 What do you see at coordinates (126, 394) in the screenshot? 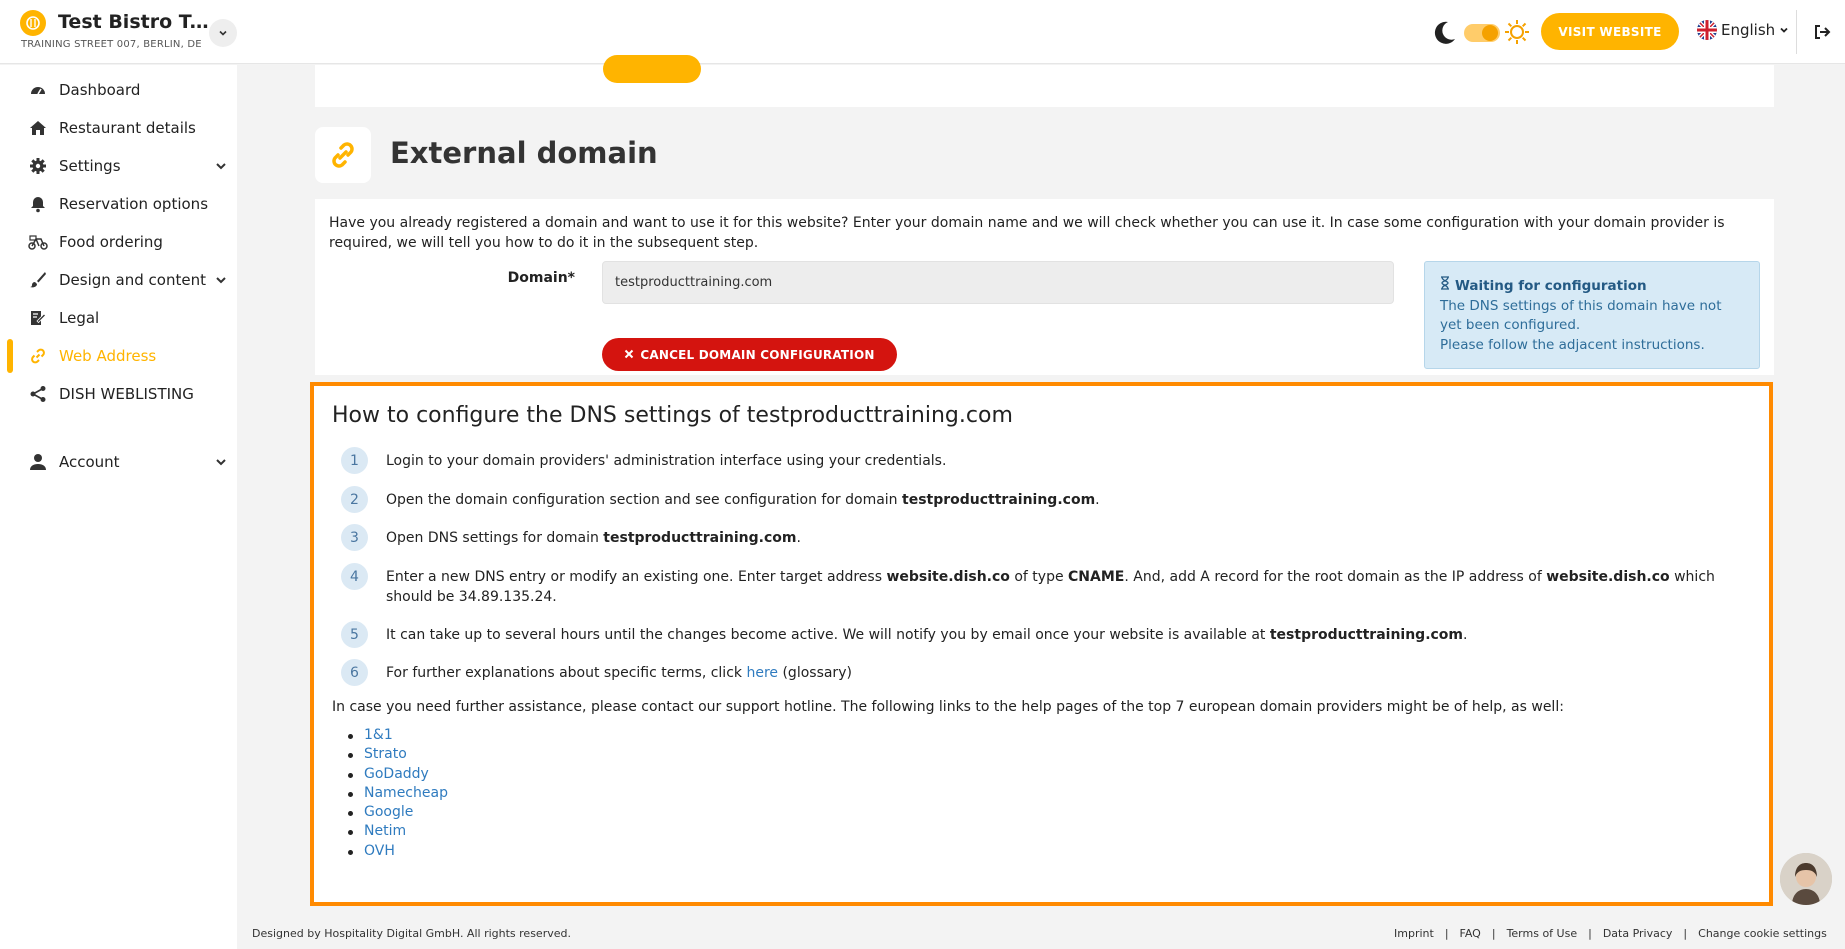
I see `sidebar-item-label: DISH WEBLISTING` at bounding box center [126, 394].